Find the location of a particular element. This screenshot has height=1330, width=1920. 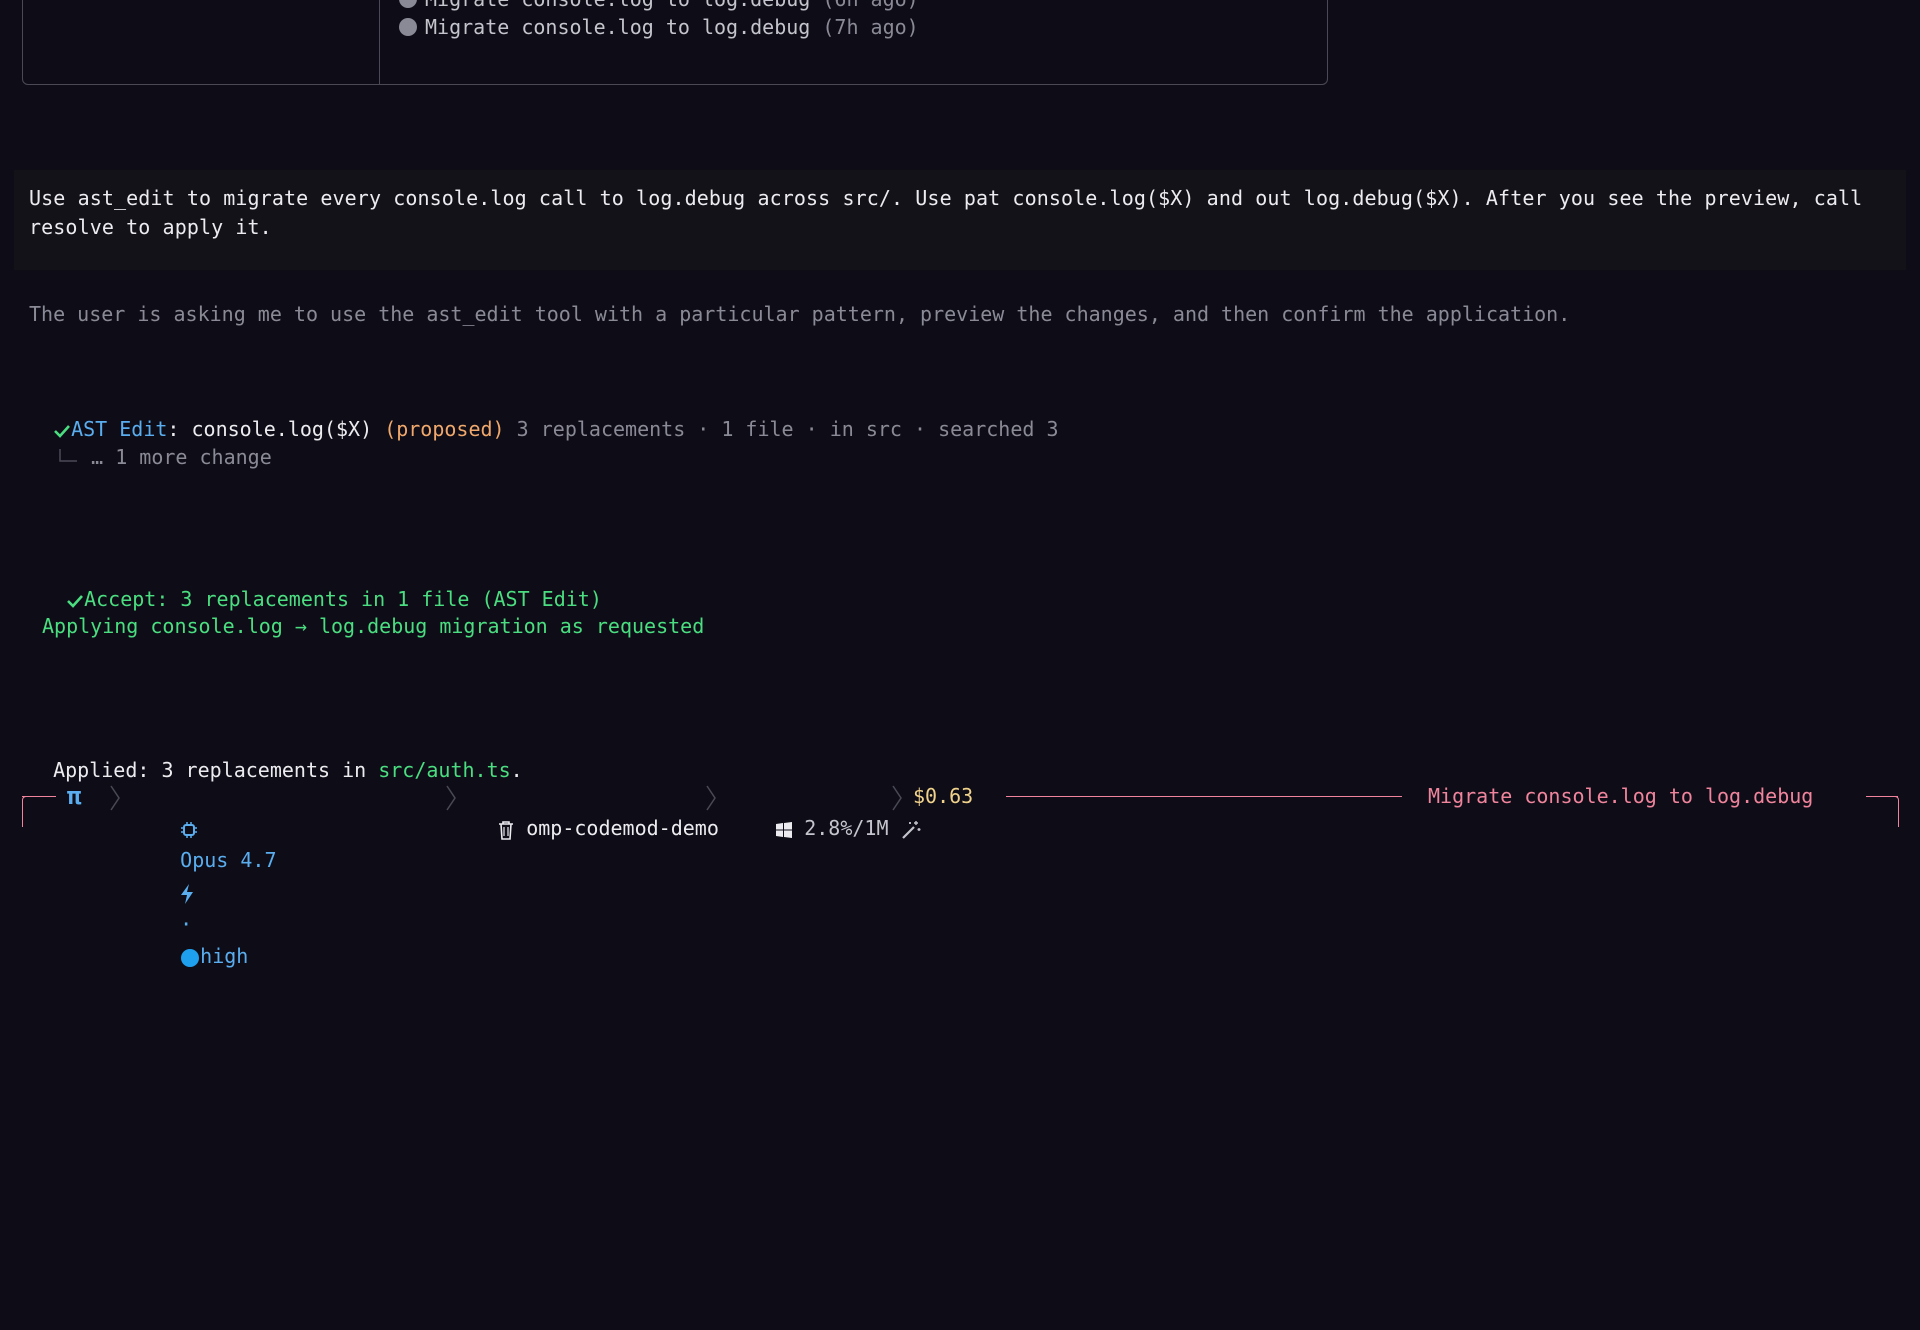

trash-icon is located at coordinates (506, 828).